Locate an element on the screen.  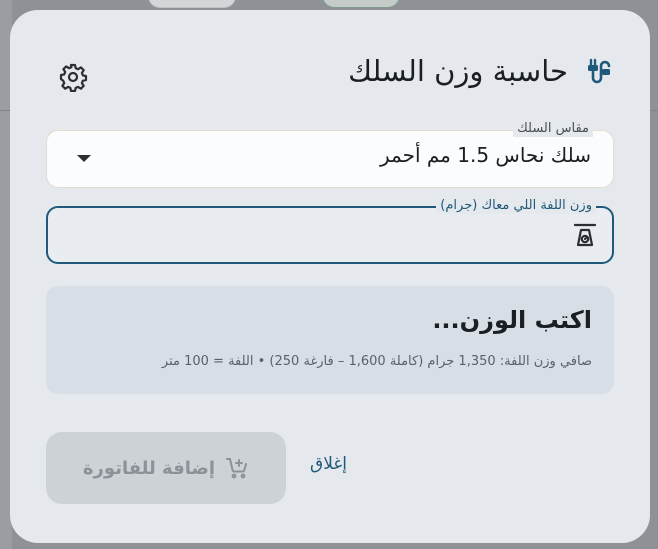
coil-weight-input is located at coordinates (330, 235).